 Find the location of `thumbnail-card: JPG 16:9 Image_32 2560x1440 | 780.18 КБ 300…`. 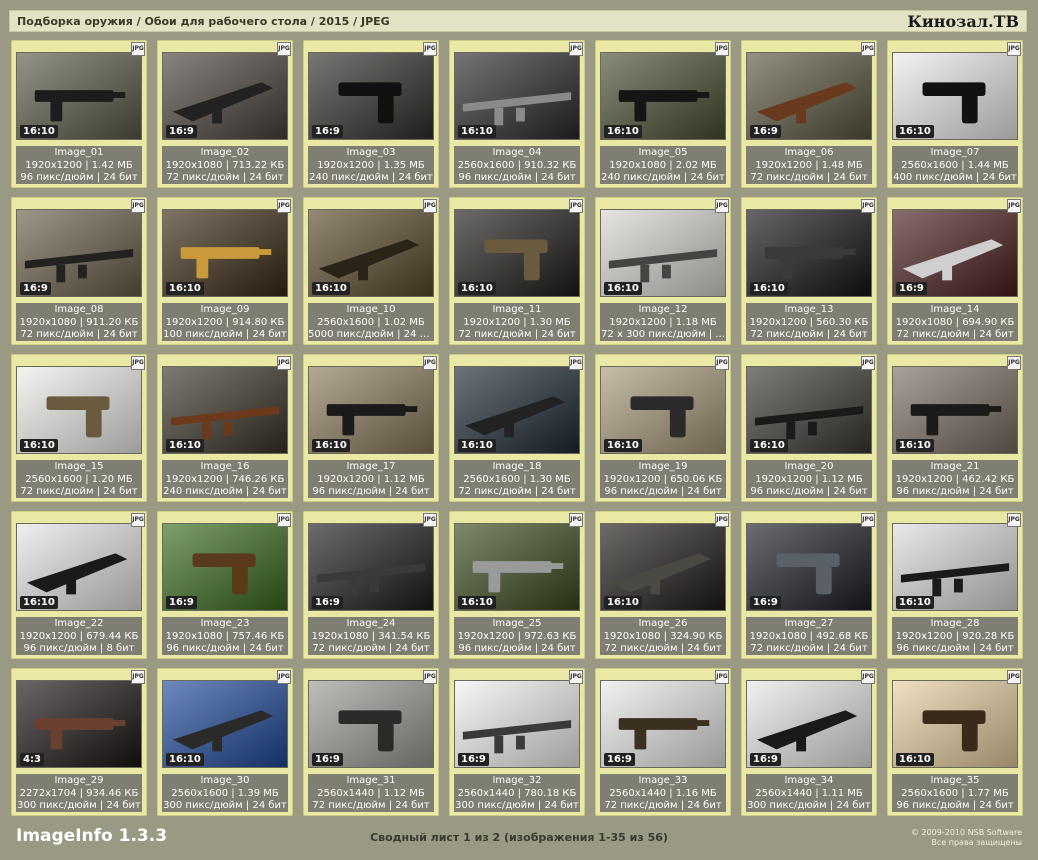

thumbnail-card: JPG 16:9 Image_32 2560x1440 | 780.18 КБ 300… is located at coordinates (517, 742).